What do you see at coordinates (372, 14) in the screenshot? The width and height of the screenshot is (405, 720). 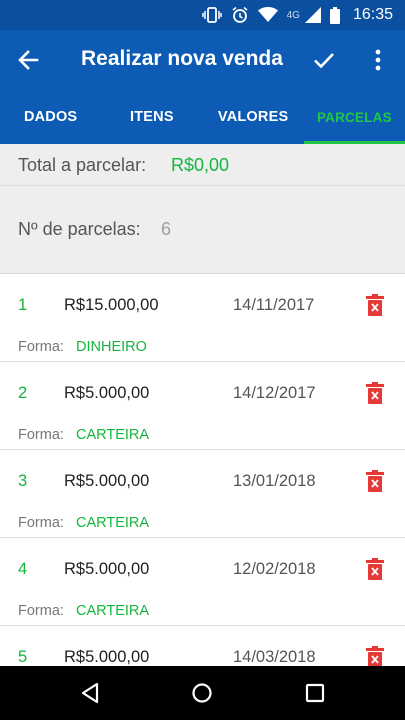 I see `clock: 16:35` at bounding box center [372, 14].